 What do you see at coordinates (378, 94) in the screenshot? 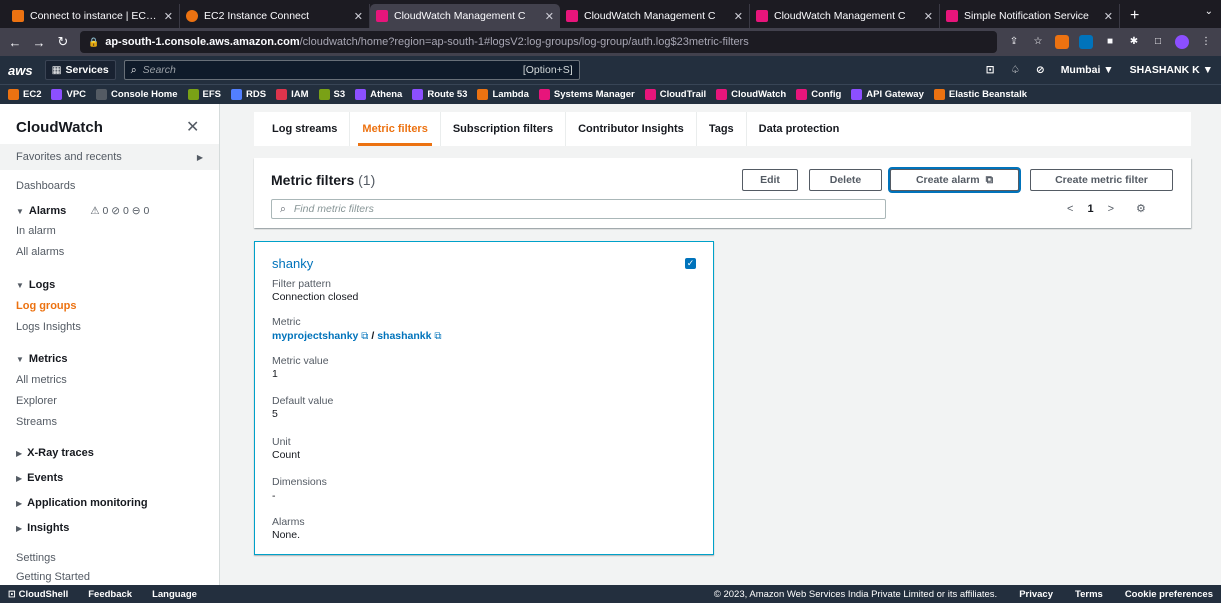
I see `bookmark-athena: Athena` at bounding box center [378, 94].